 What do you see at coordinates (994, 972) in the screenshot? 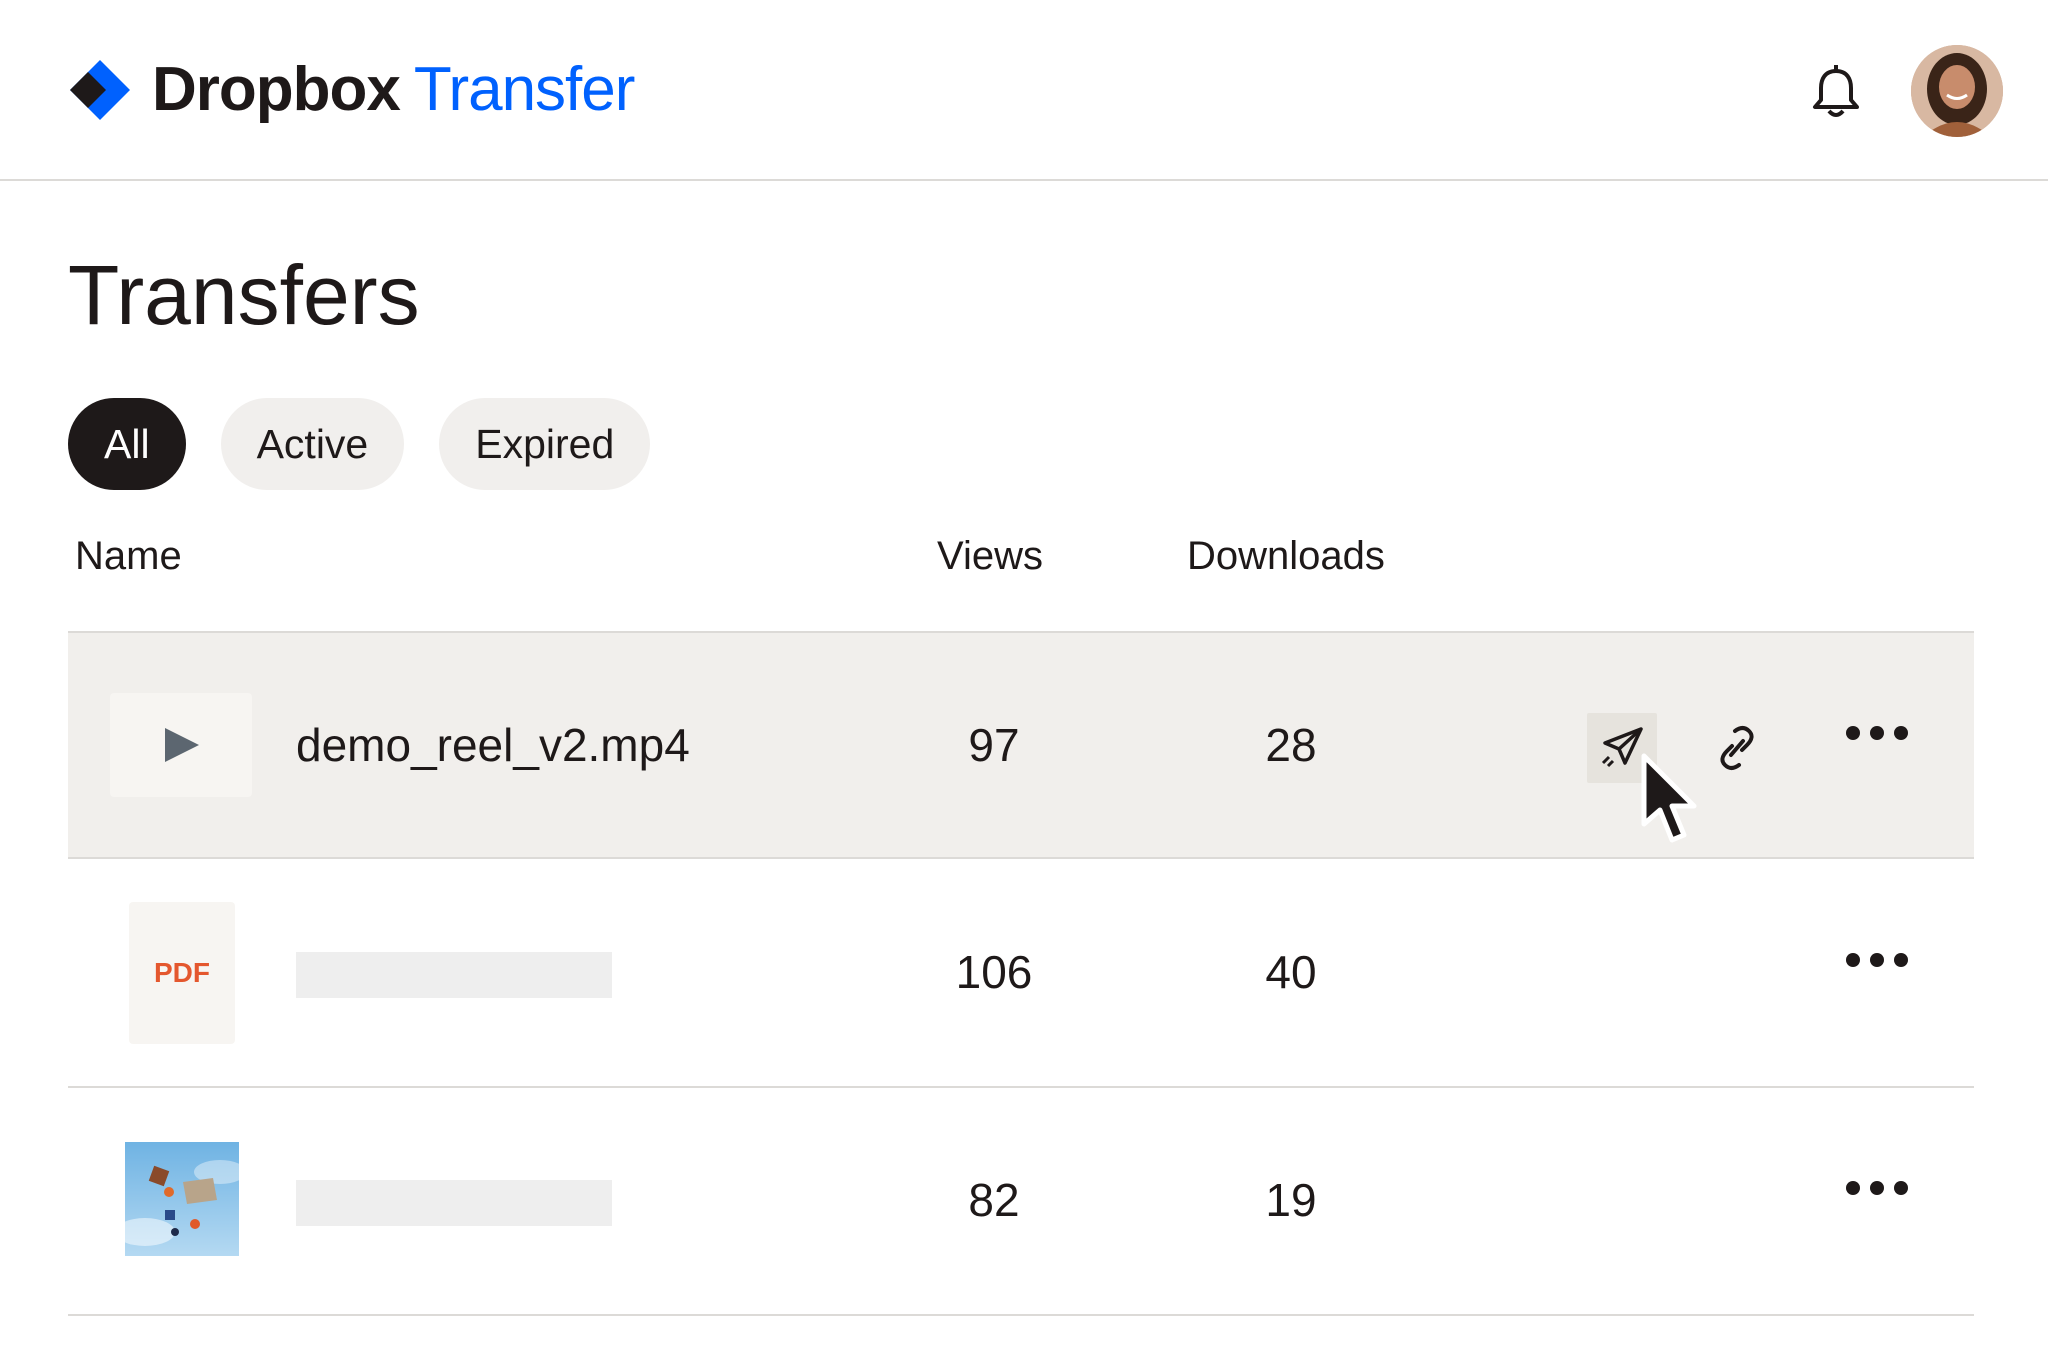
I see `views-count: 106` at bounding box center [994, 972].